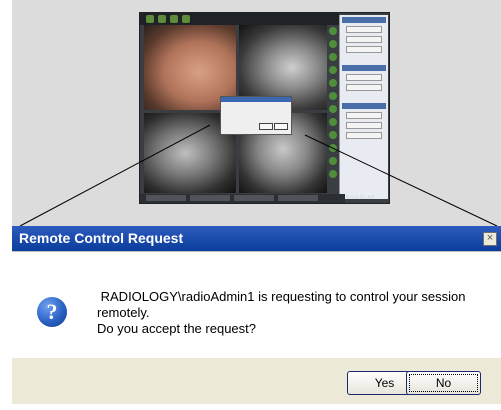 The width and height of the screenshot is (501, 410). Describe the element at coordinates (176, 328) in the screenshot. I see `message-line-3: Do you accept the request?` at that location.